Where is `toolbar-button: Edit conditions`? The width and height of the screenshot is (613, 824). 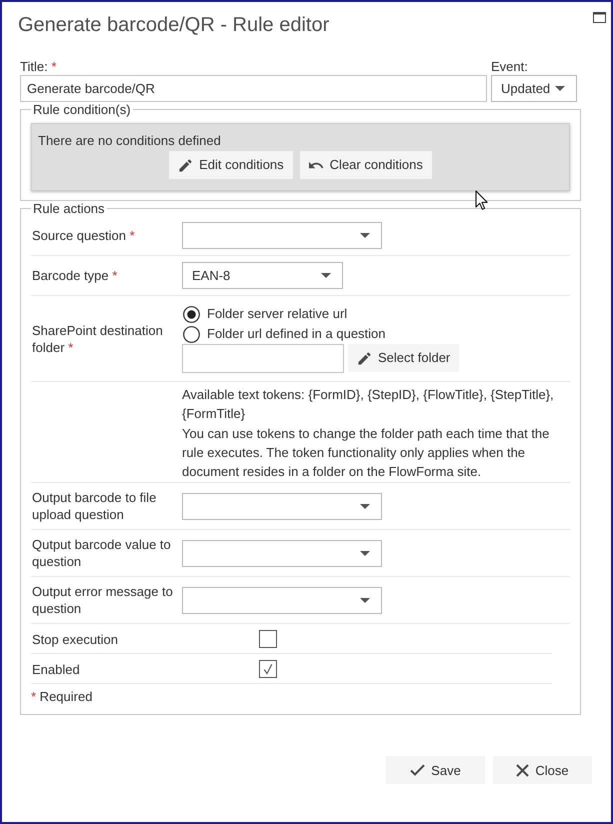 toolbar-button: Edit conditions is located at coordinates (231, 165).